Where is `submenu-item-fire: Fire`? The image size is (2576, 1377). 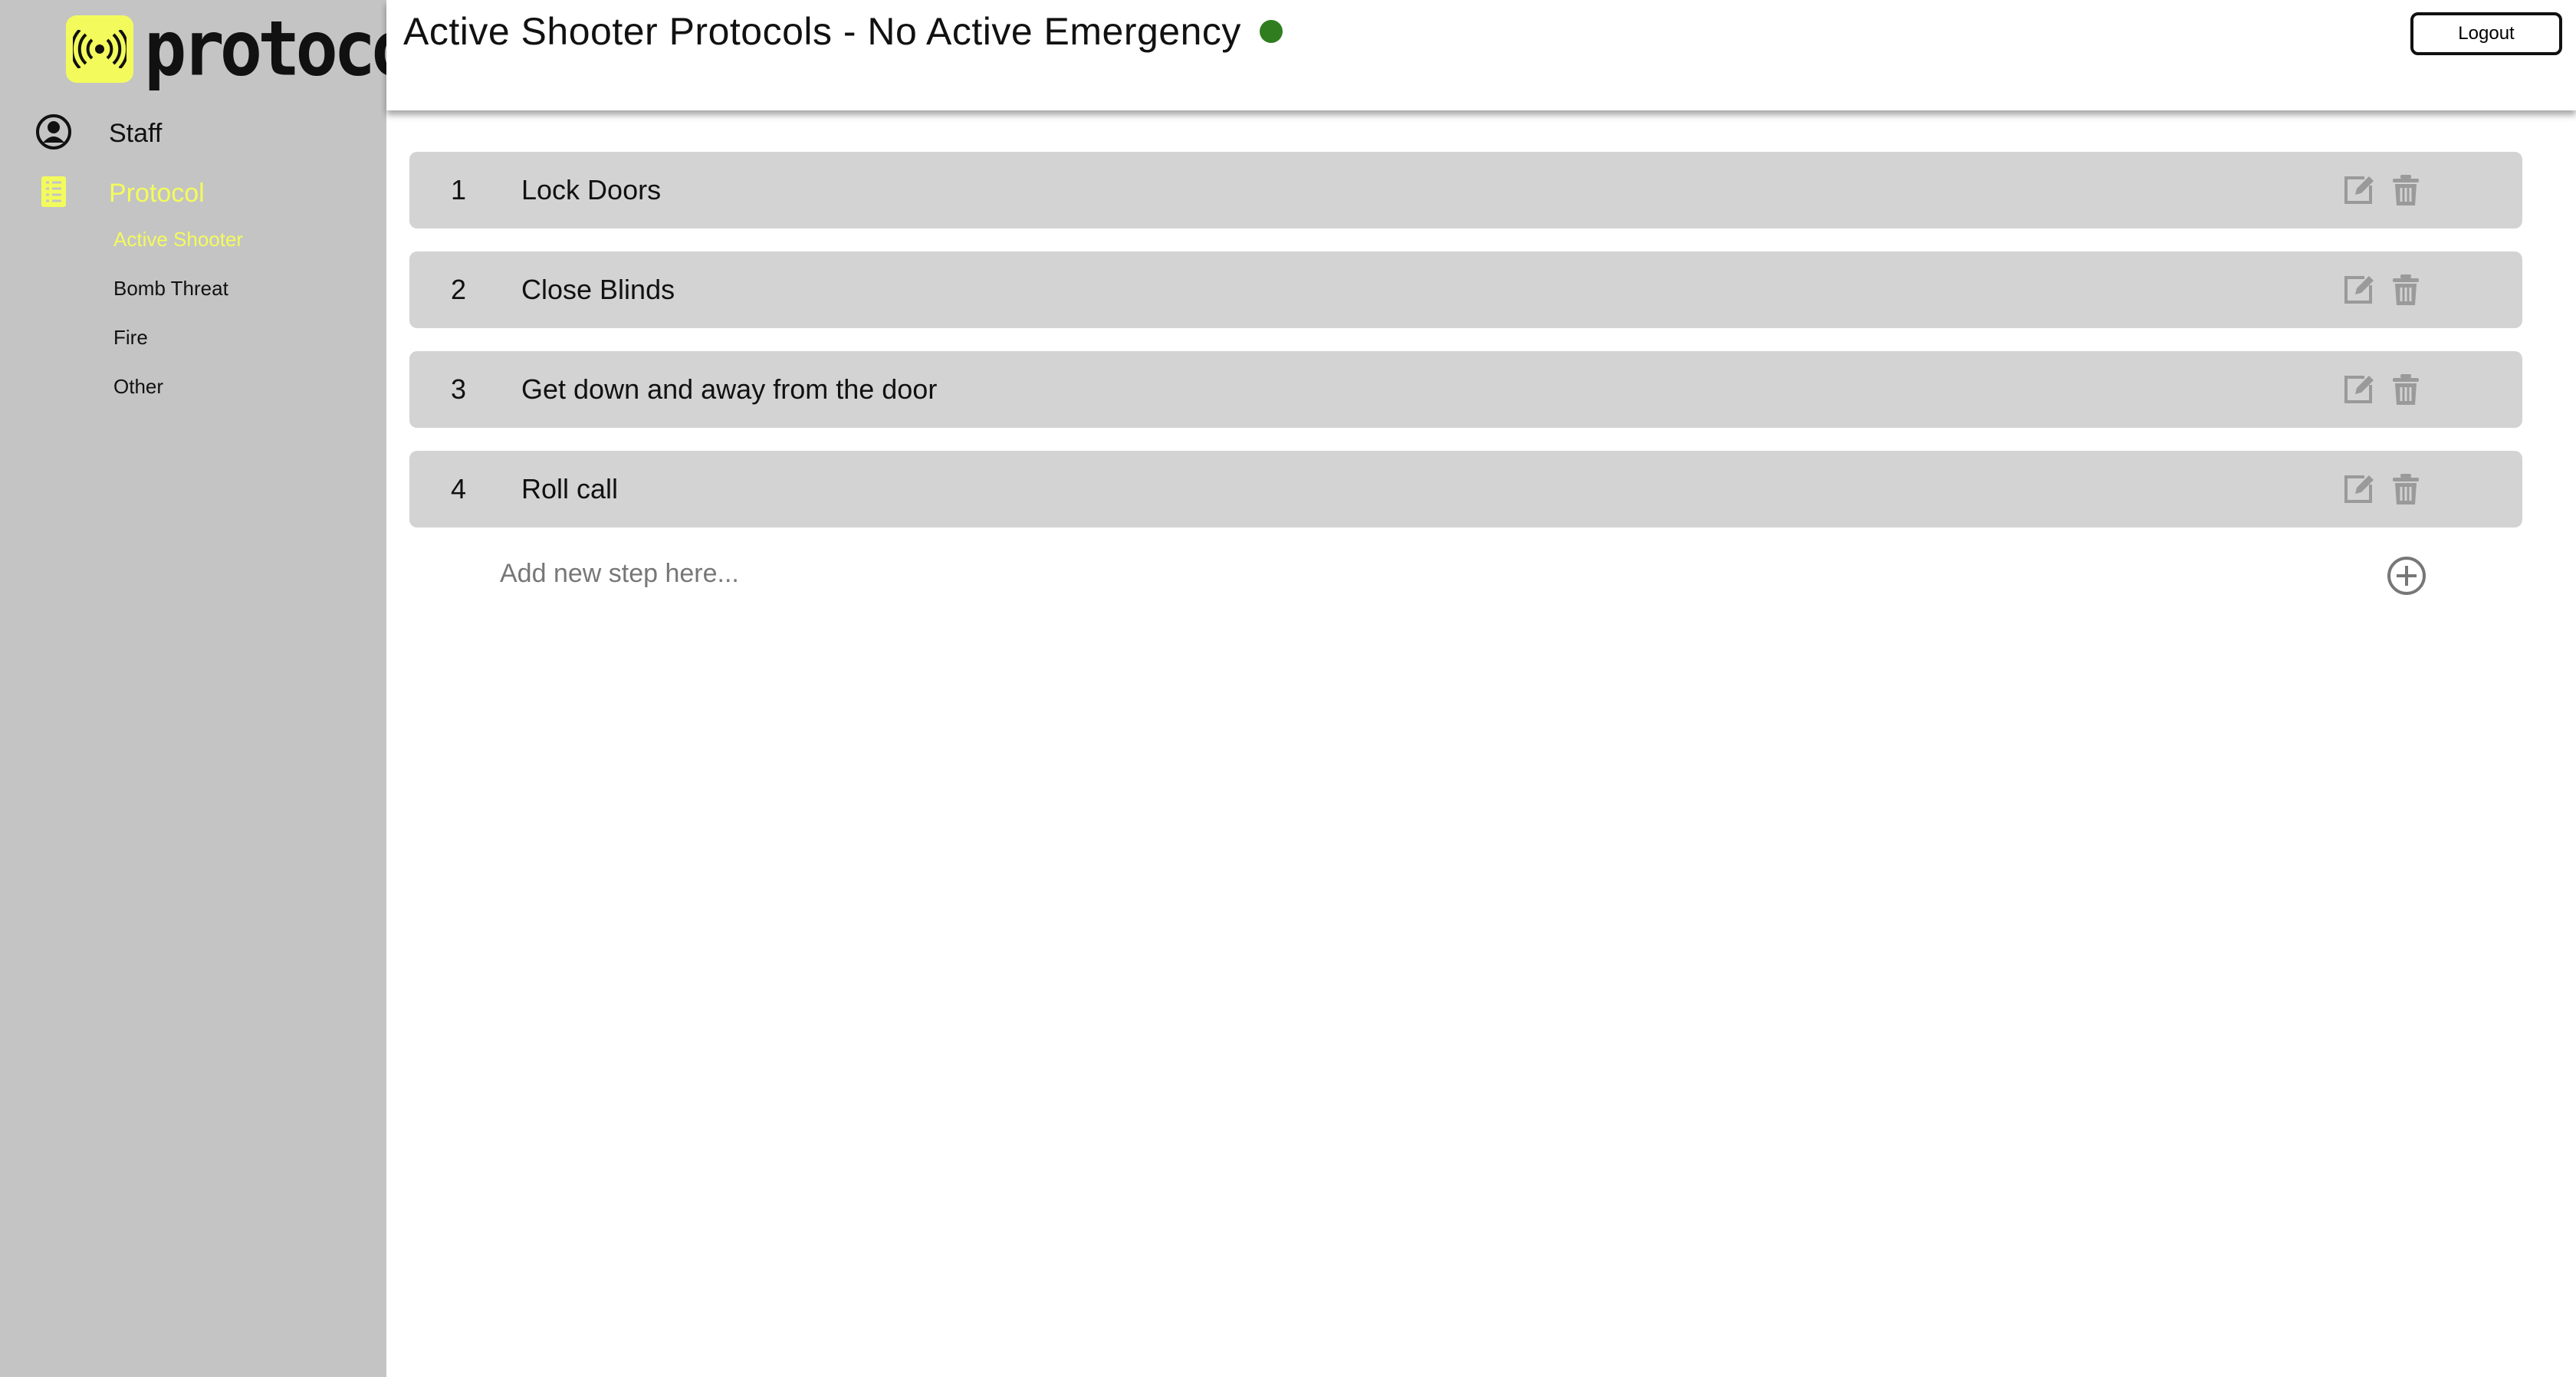 submenu-item-fire: Fire is located at coordinates (178, 348).